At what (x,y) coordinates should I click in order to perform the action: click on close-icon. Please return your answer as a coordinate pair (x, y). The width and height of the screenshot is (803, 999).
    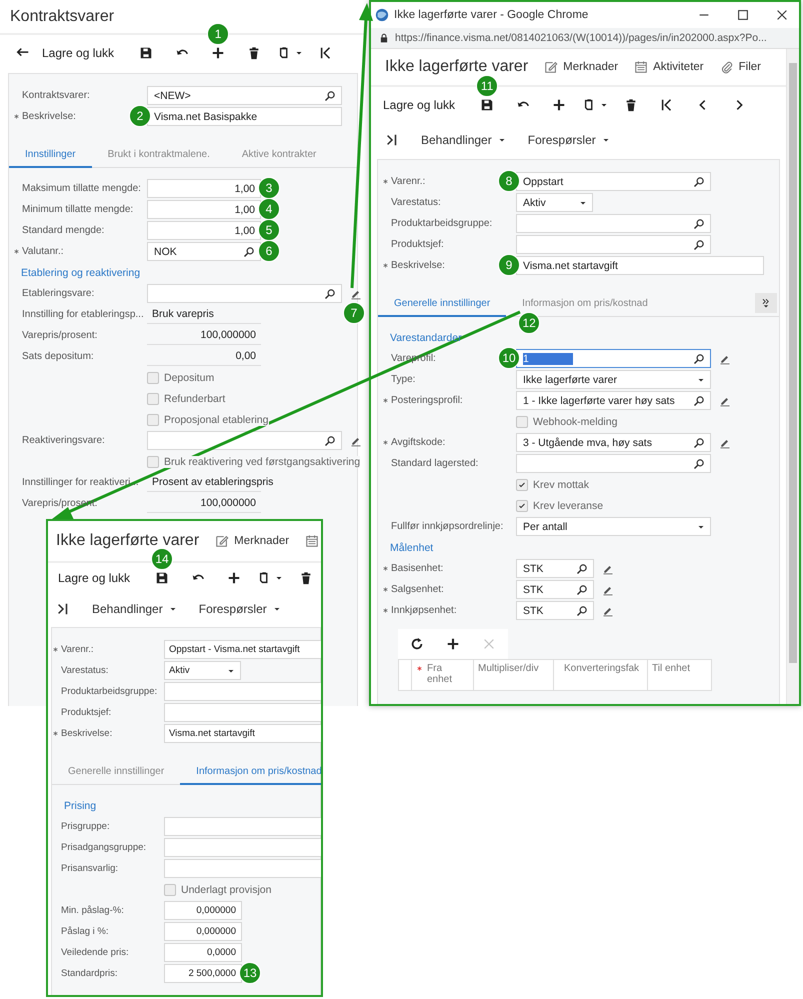
    Looking at the image, I should click on (782, 15).